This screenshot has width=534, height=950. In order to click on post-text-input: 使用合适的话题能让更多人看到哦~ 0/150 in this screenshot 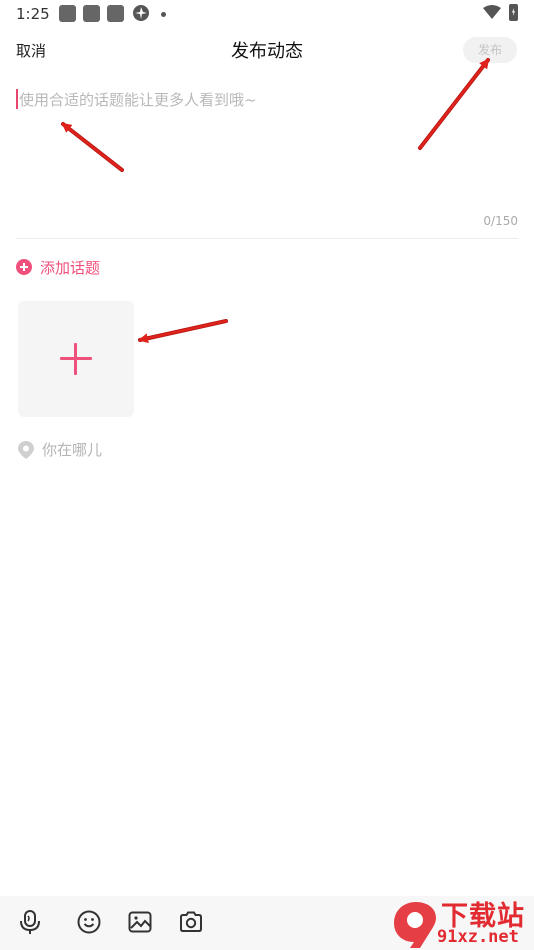, I will do `click(267, 158)`.